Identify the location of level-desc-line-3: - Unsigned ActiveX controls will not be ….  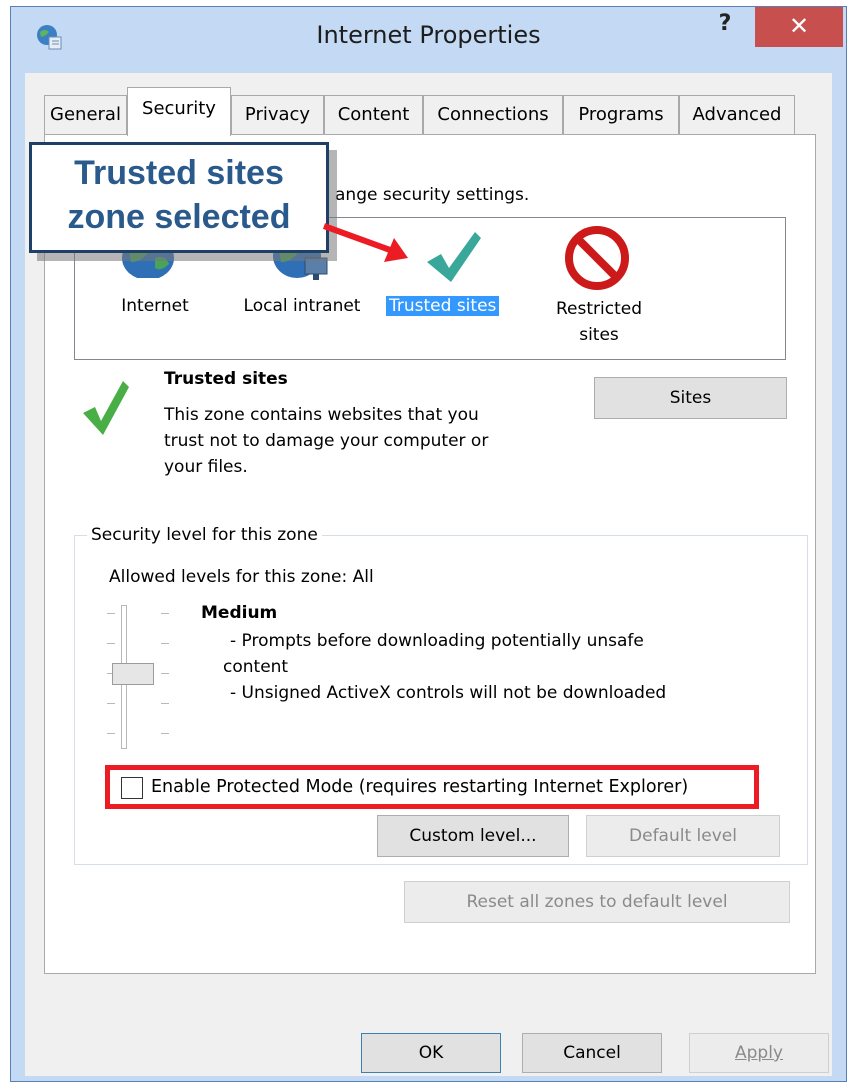
(448, 693).